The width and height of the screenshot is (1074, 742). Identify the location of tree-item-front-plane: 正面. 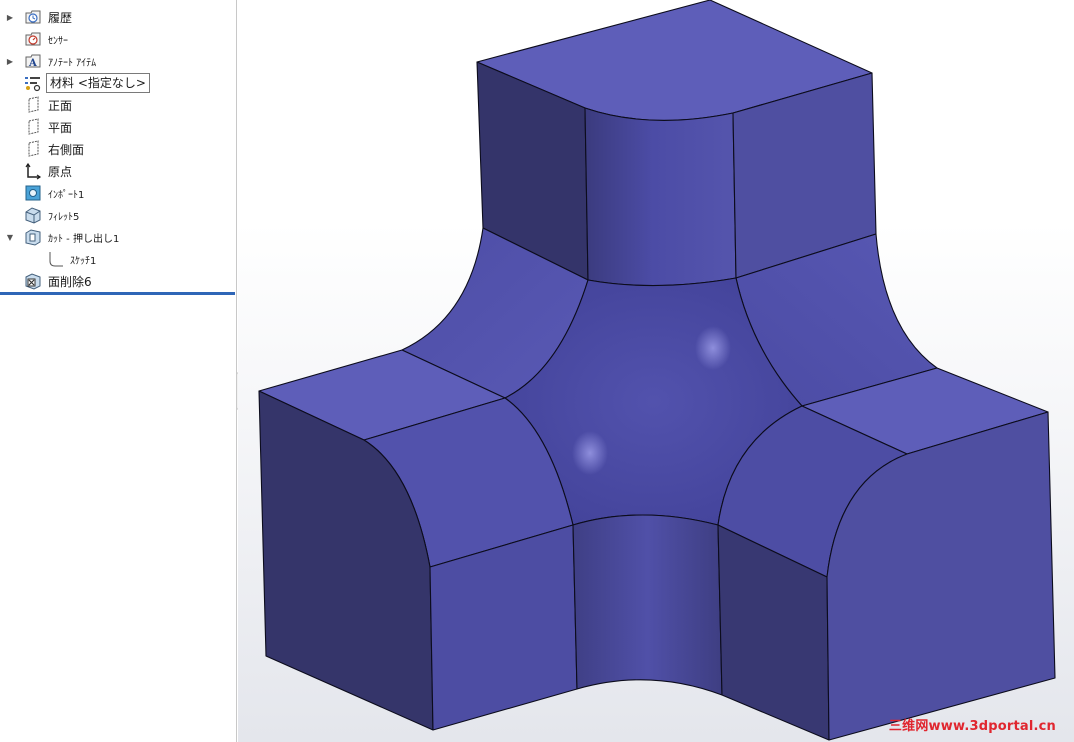
(118, 105).